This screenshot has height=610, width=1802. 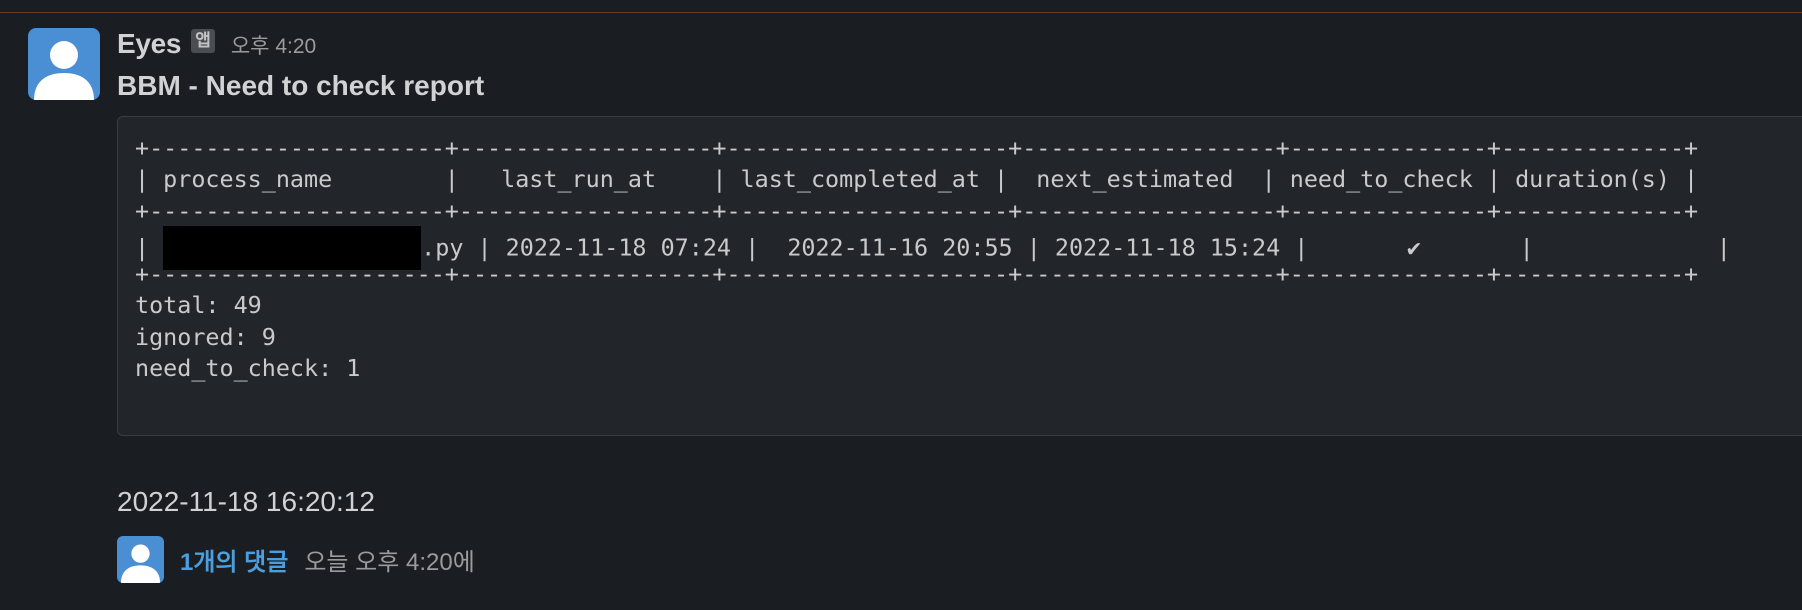 I want to click on reply-time: 오늘 오후 4:20에, so click(x=389, y=562).